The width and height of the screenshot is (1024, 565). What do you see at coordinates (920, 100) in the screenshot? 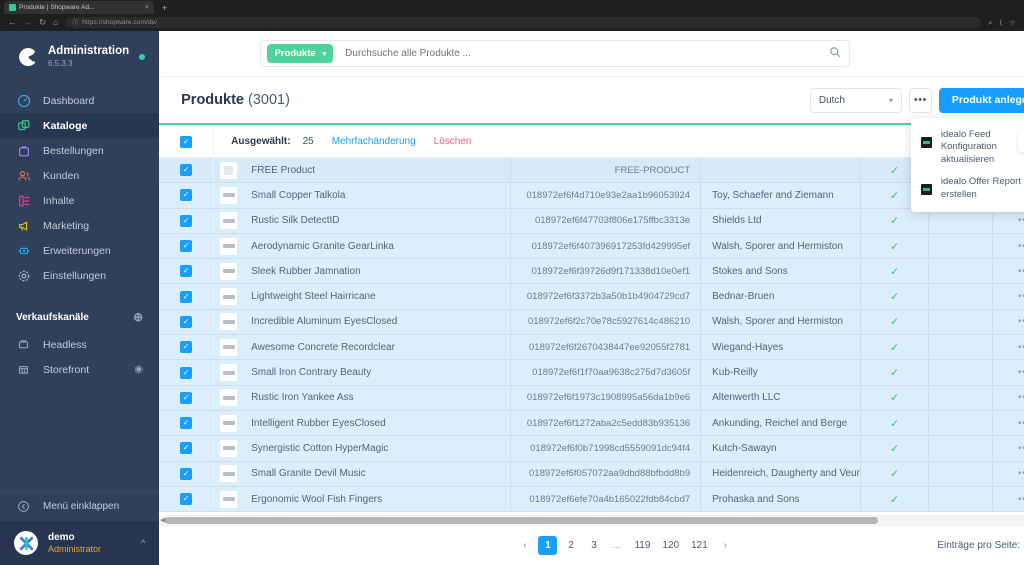
I see `more-actions-button: •••` at bounding box center [920, 100].